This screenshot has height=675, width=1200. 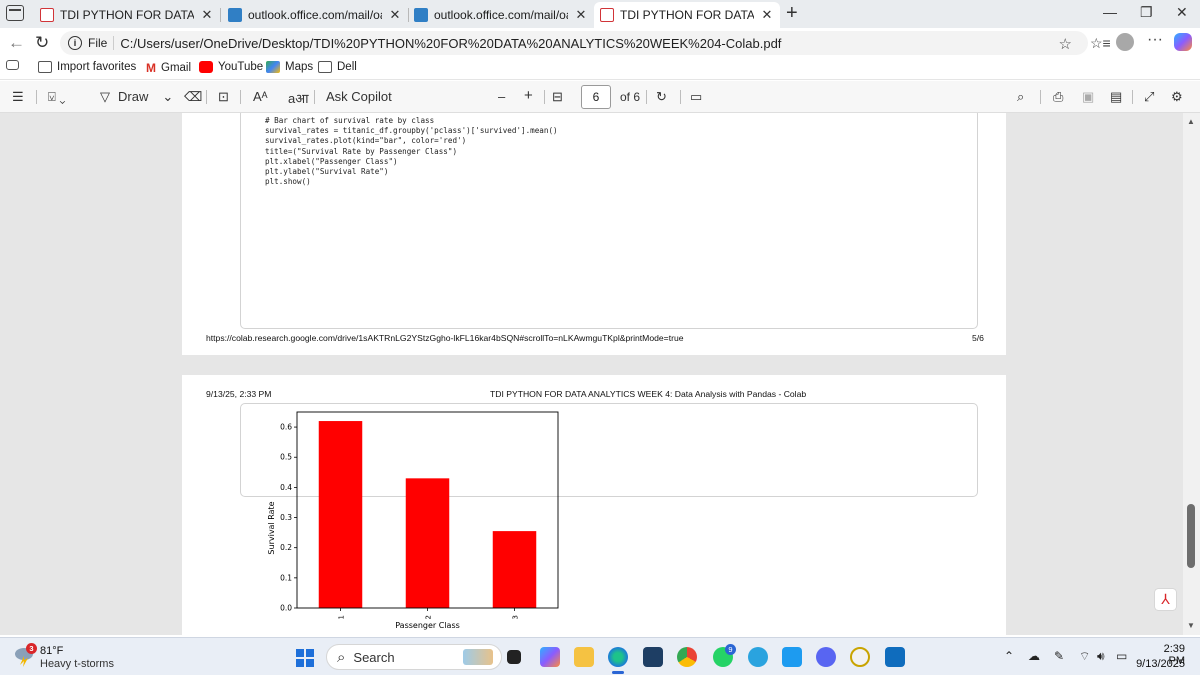 I want to click on ask-copilot-button: Ask Copilot, so click(x=359, y=96).